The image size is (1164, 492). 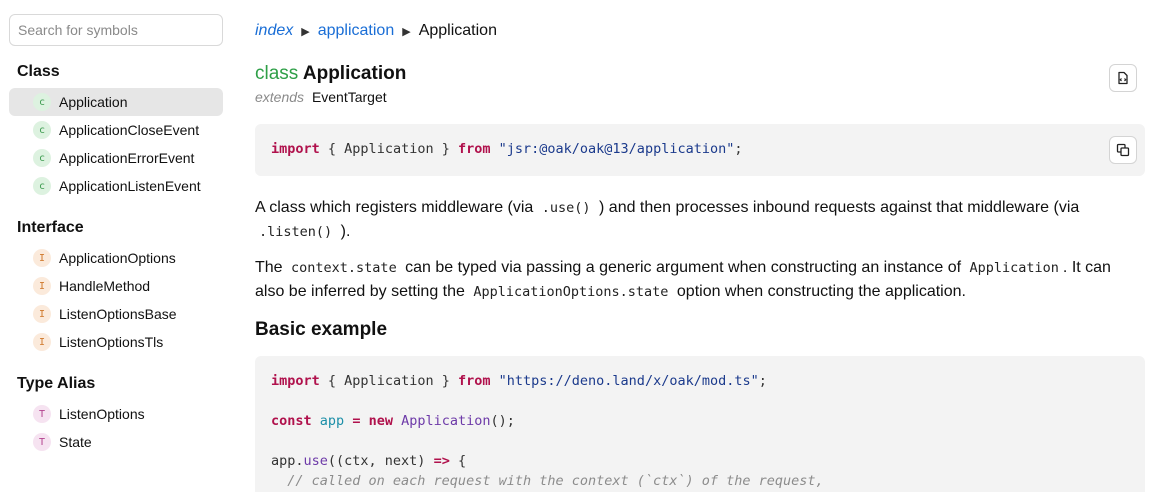 What do you see at coordinates (280, 97) in the screenshot?
I see `extends-keyword: extends` at bounding box center [280, 97].